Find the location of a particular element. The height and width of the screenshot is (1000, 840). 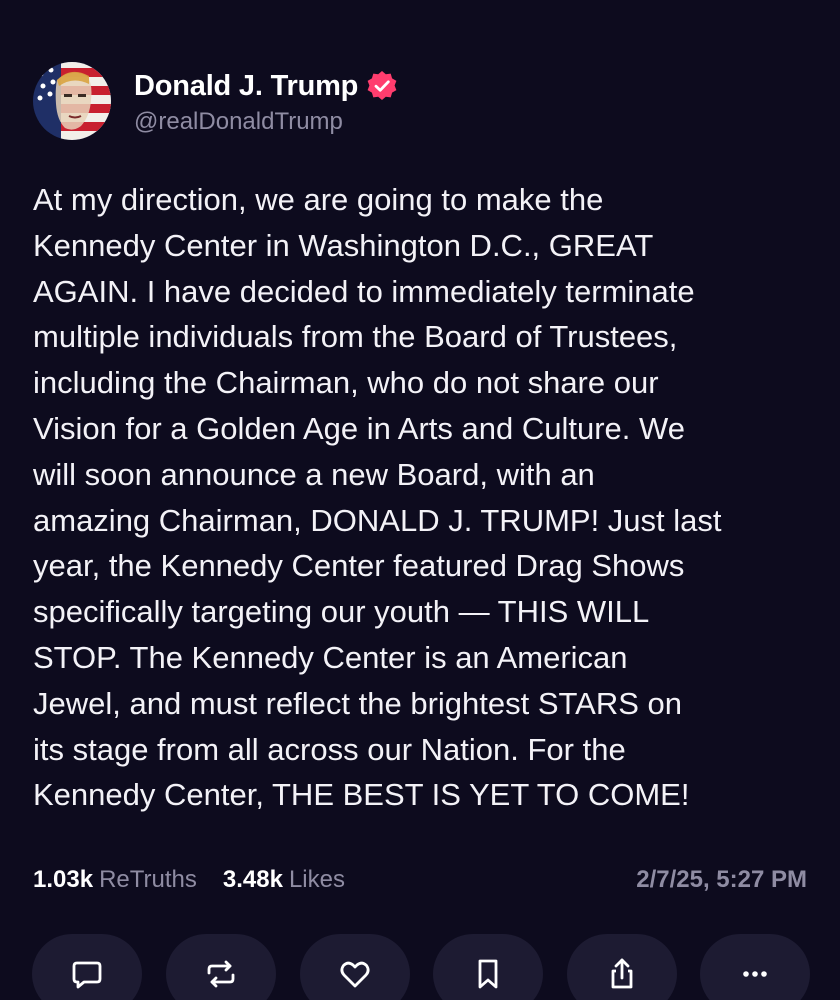

more-button is located at coordinates (755, 967).